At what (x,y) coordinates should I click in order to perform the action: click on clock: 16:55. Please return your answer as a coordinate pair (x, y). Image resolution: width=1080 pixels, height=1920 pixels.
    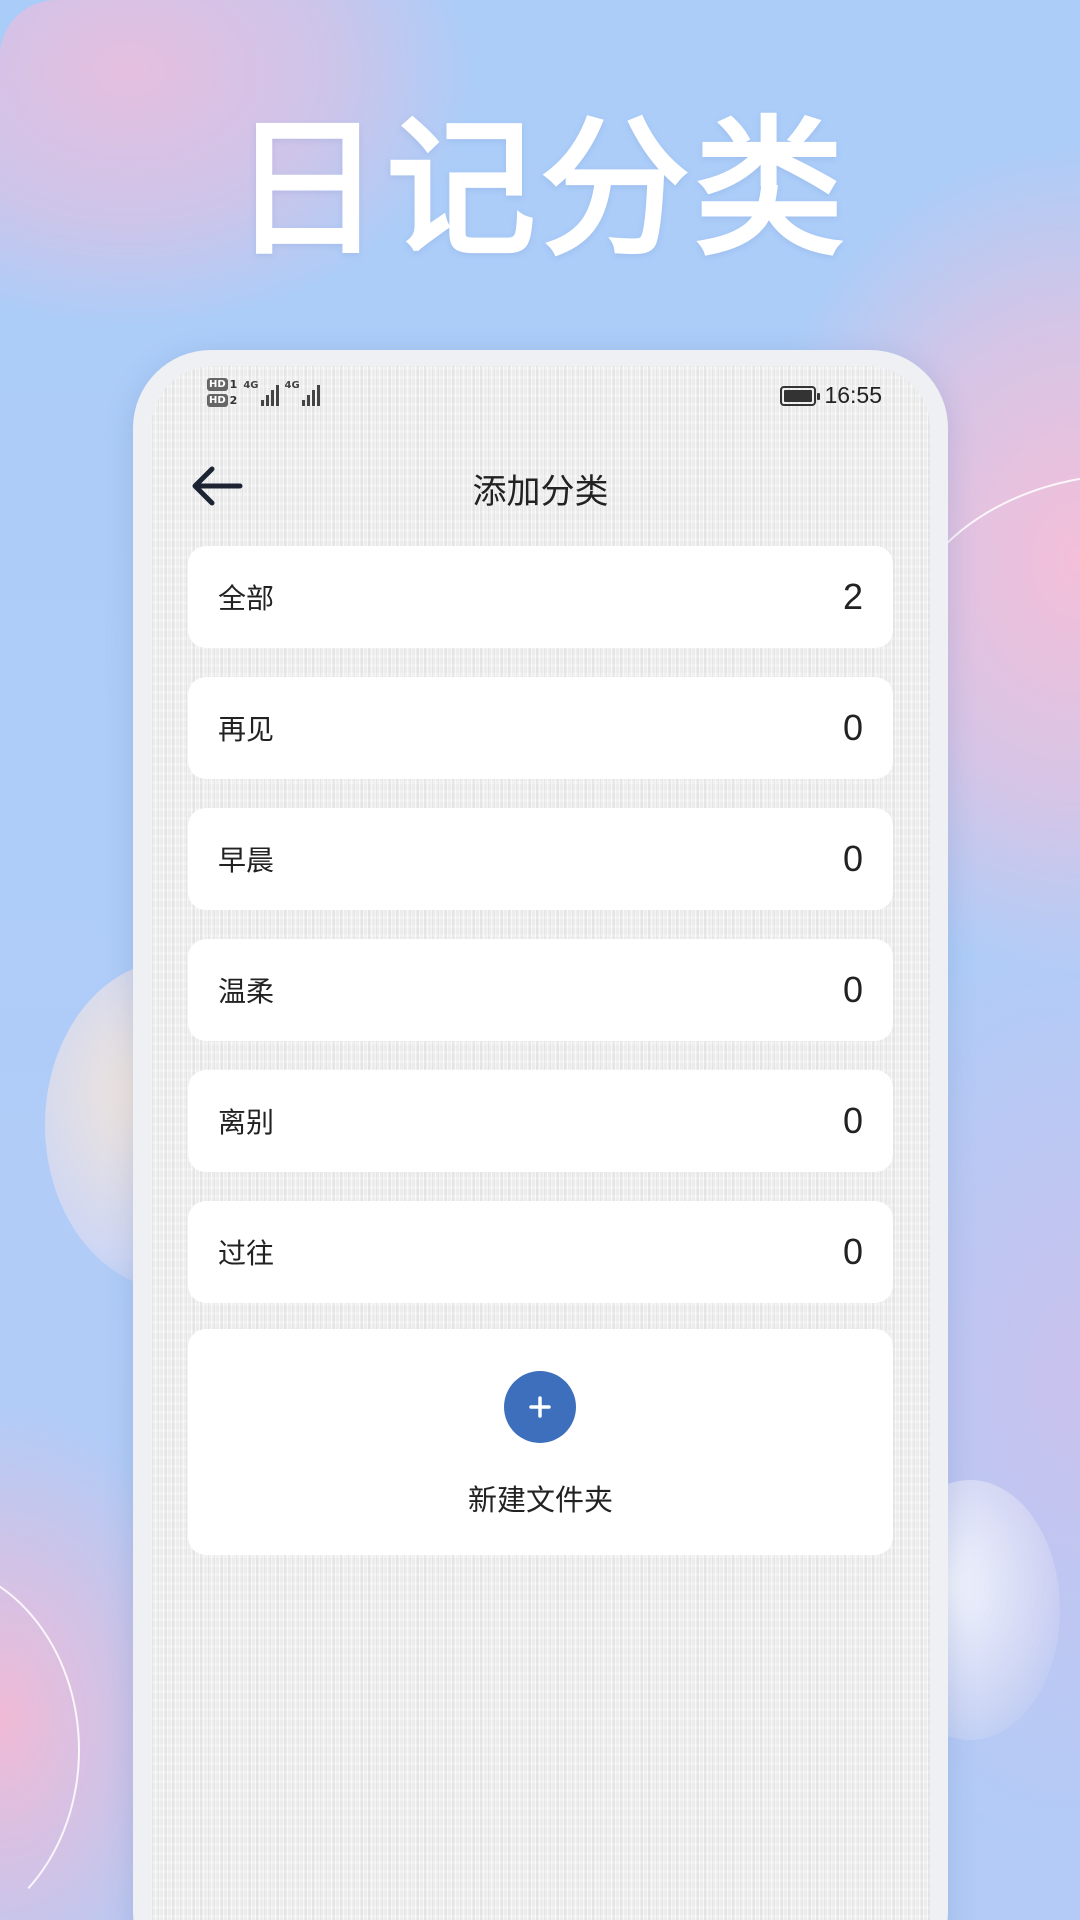
    Looking at the image, I should click on (853, 395).